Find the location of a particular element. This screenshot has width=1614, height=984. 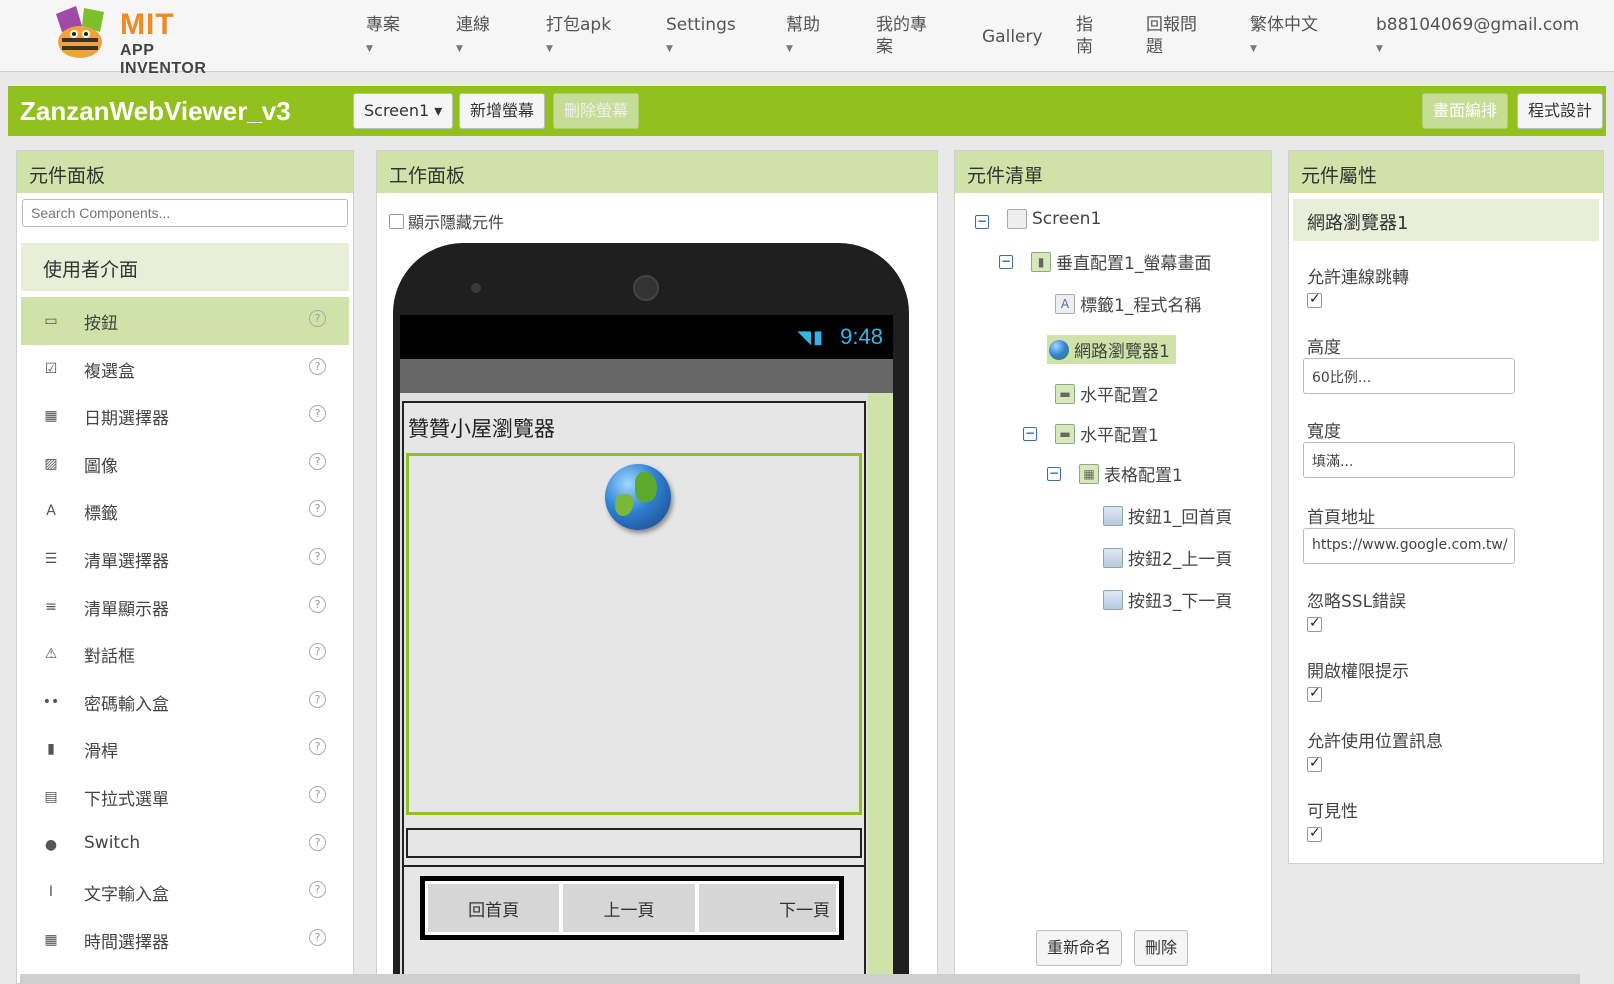

palette-item: ▤ 下拉式選單? is located at coordinates (185, 797).